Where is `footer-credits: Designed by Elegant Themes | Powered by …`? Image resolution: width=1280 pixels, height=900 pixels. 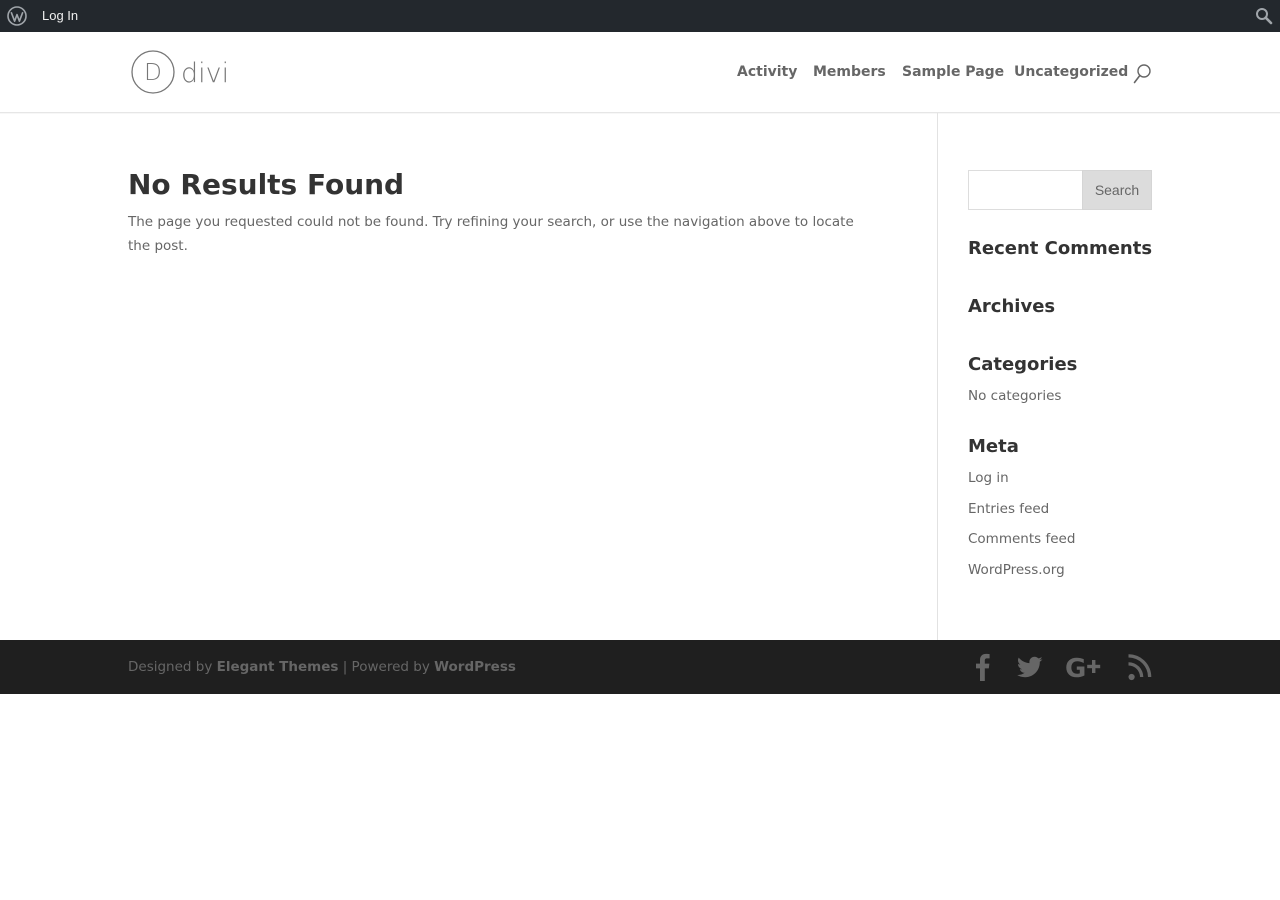
footer-credits: Designed by Elegant Themes | Powered by … is located at coordinates (322, 667).